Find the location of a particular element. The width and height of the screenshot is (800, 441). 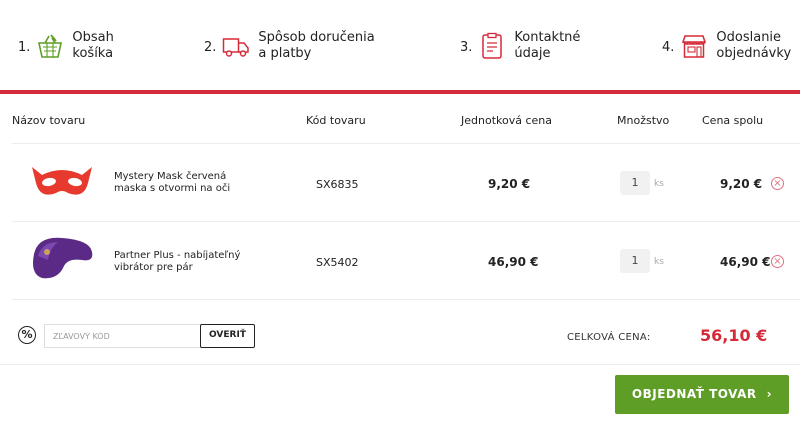

header-name: Názov tovaru is located at coordinates (49, 120).